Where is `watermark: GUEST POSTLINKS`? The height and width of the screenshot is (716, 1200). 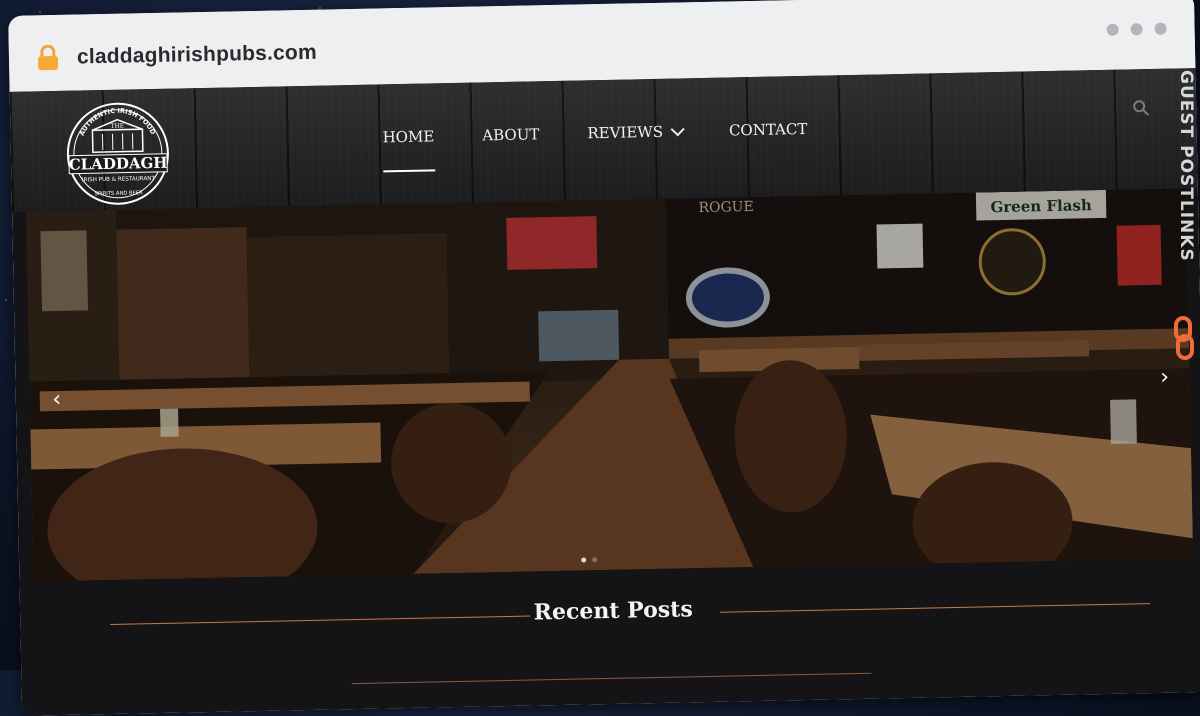 watermark: GUEST POSTLINKS is located at coordinates (1185, 210).